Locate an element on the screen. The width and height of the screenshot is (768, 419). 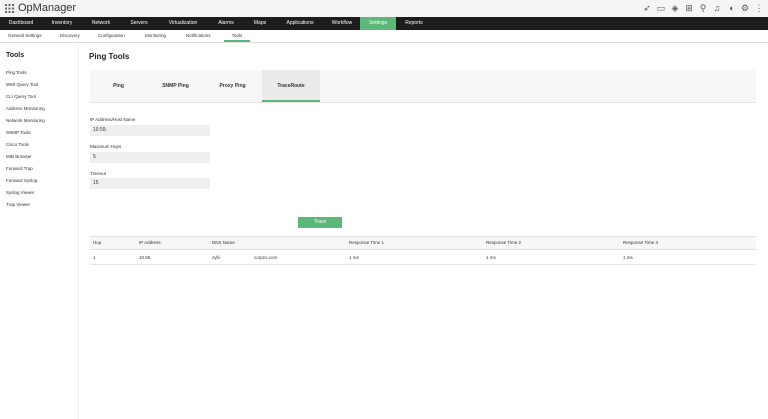
nav-virtualization: Virtualization is located at coordinates (183, 23).